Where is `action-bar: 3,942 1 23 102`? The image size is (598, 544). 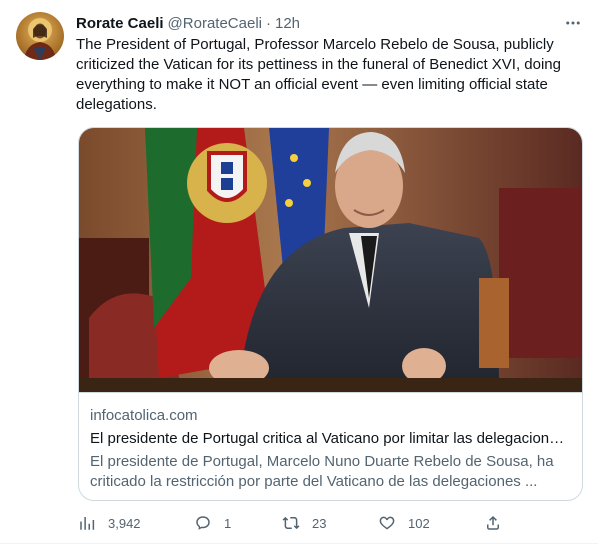 action-bar: 3,942 1 23 102 is located at coordinates (291, 523).